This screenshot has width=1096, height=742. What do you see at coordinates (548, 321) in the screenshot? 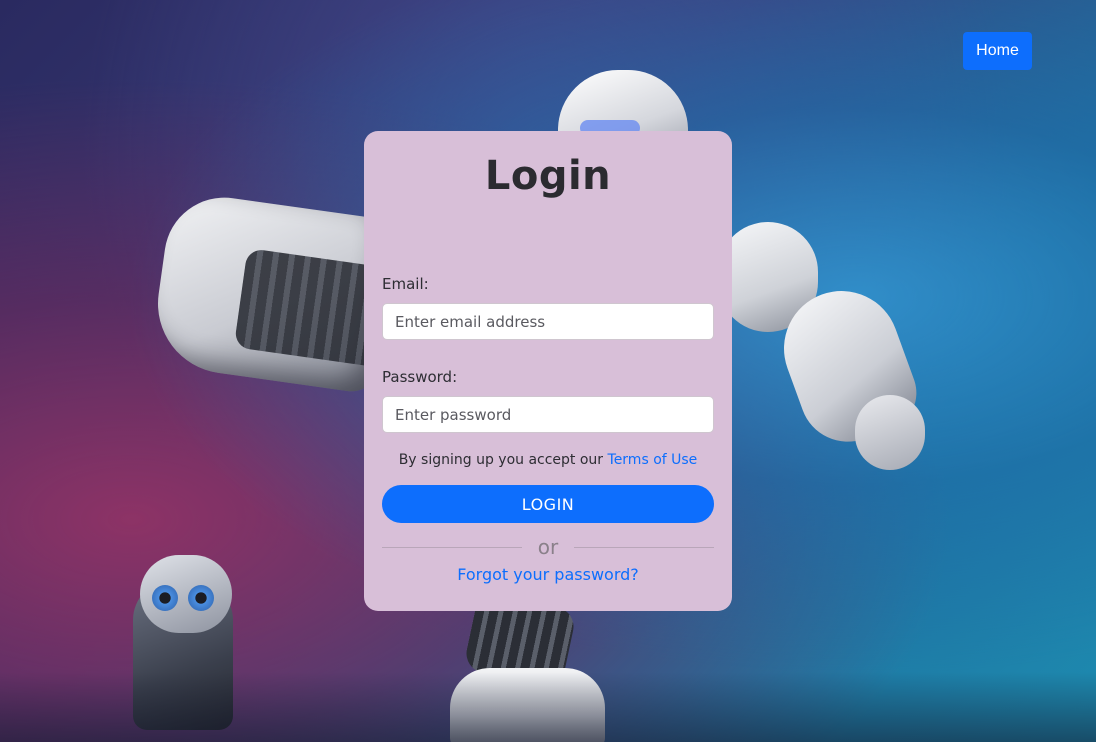
I see `email-input` at bounding box center [548, 321].